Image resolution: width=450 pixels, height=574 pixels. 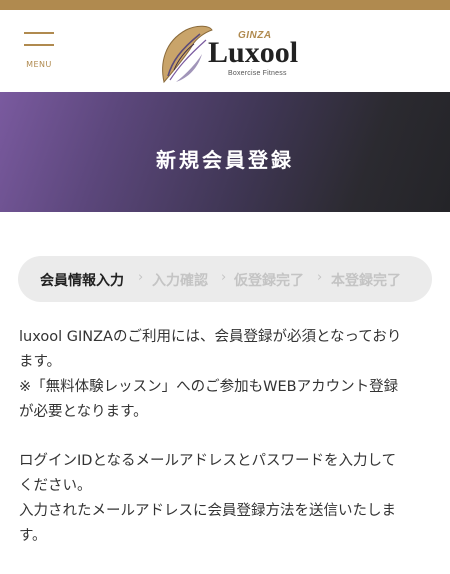 I want to click on intro-line: ※「無料体験レッスン」へのご参加もWEBアカウント登録, so click(x=209, y=387).